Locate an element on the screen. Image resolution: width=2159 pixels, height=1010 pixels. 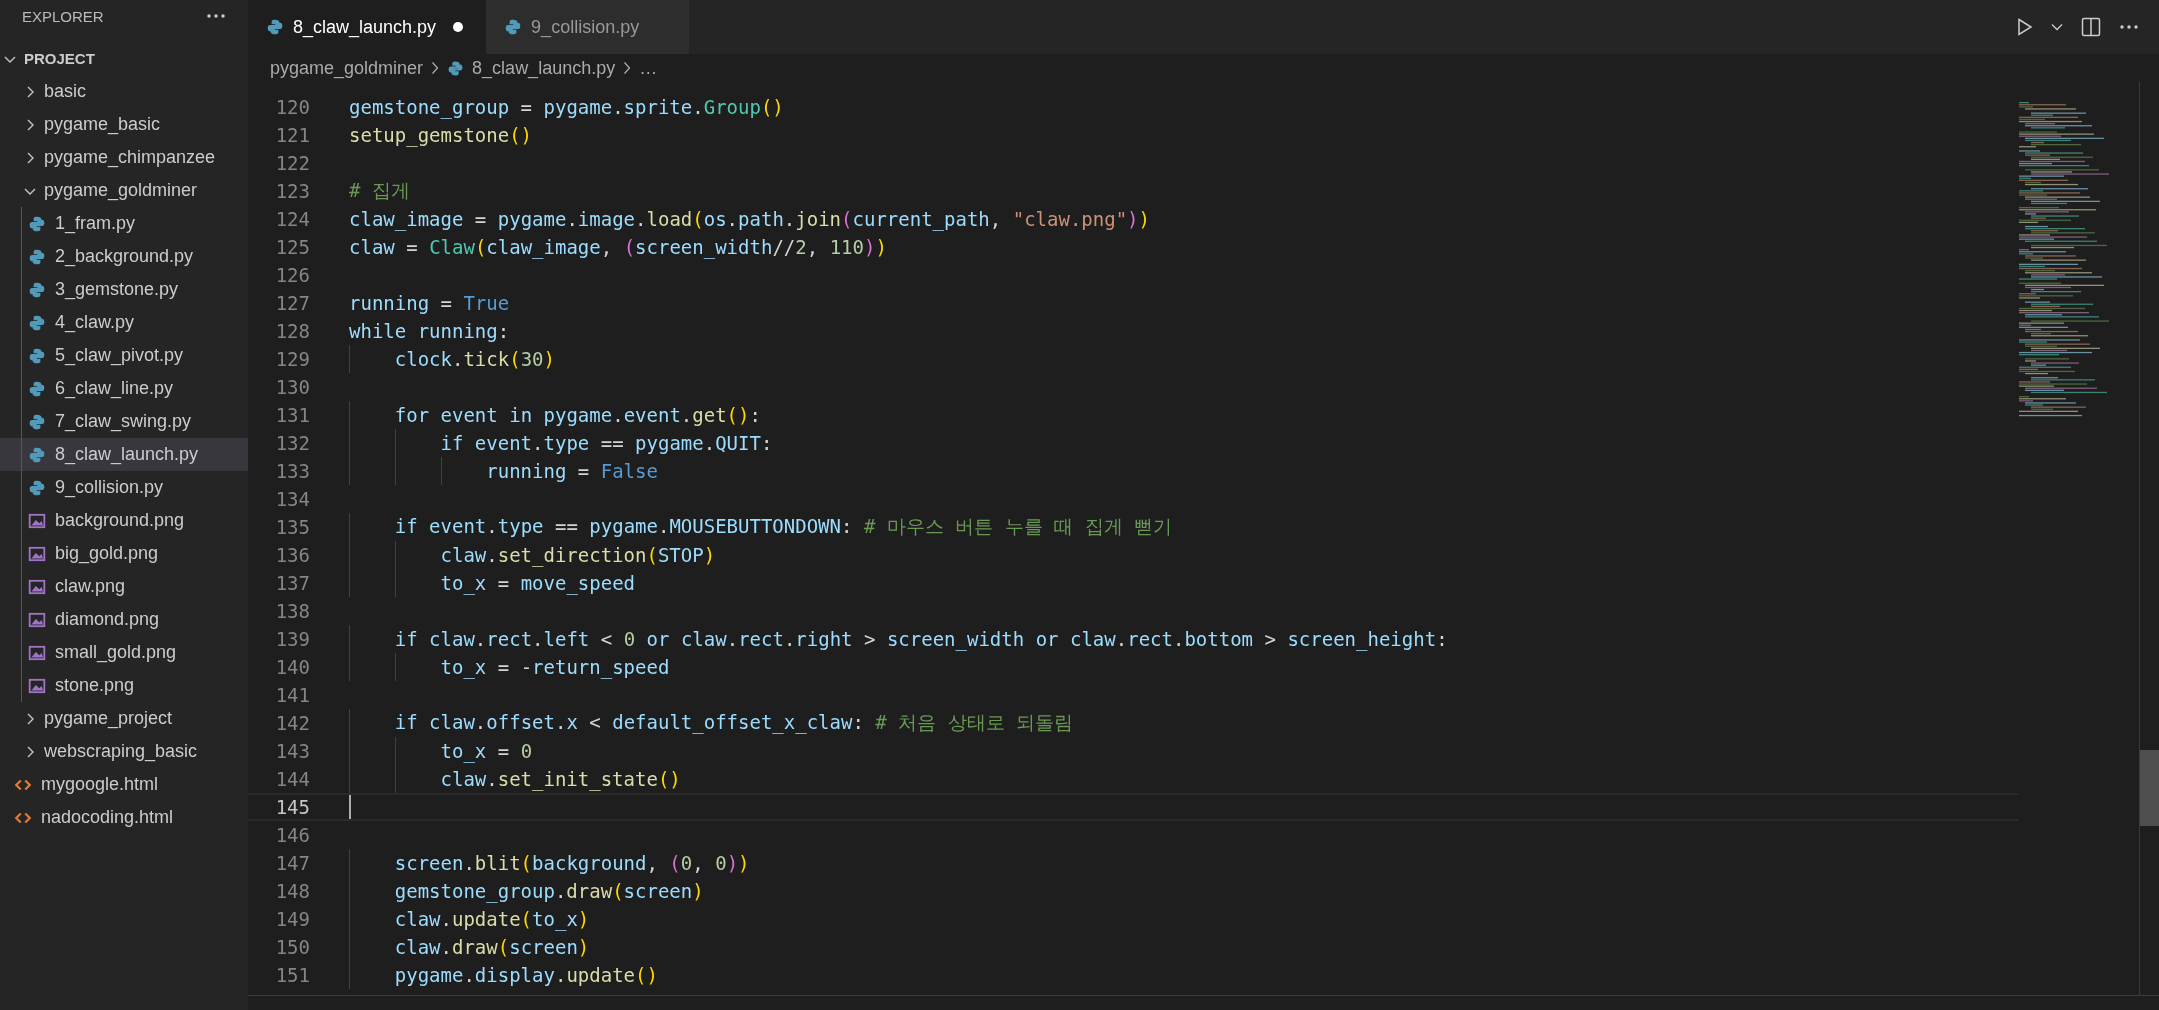
line-number: 139 is located at coordinates (292, 639).